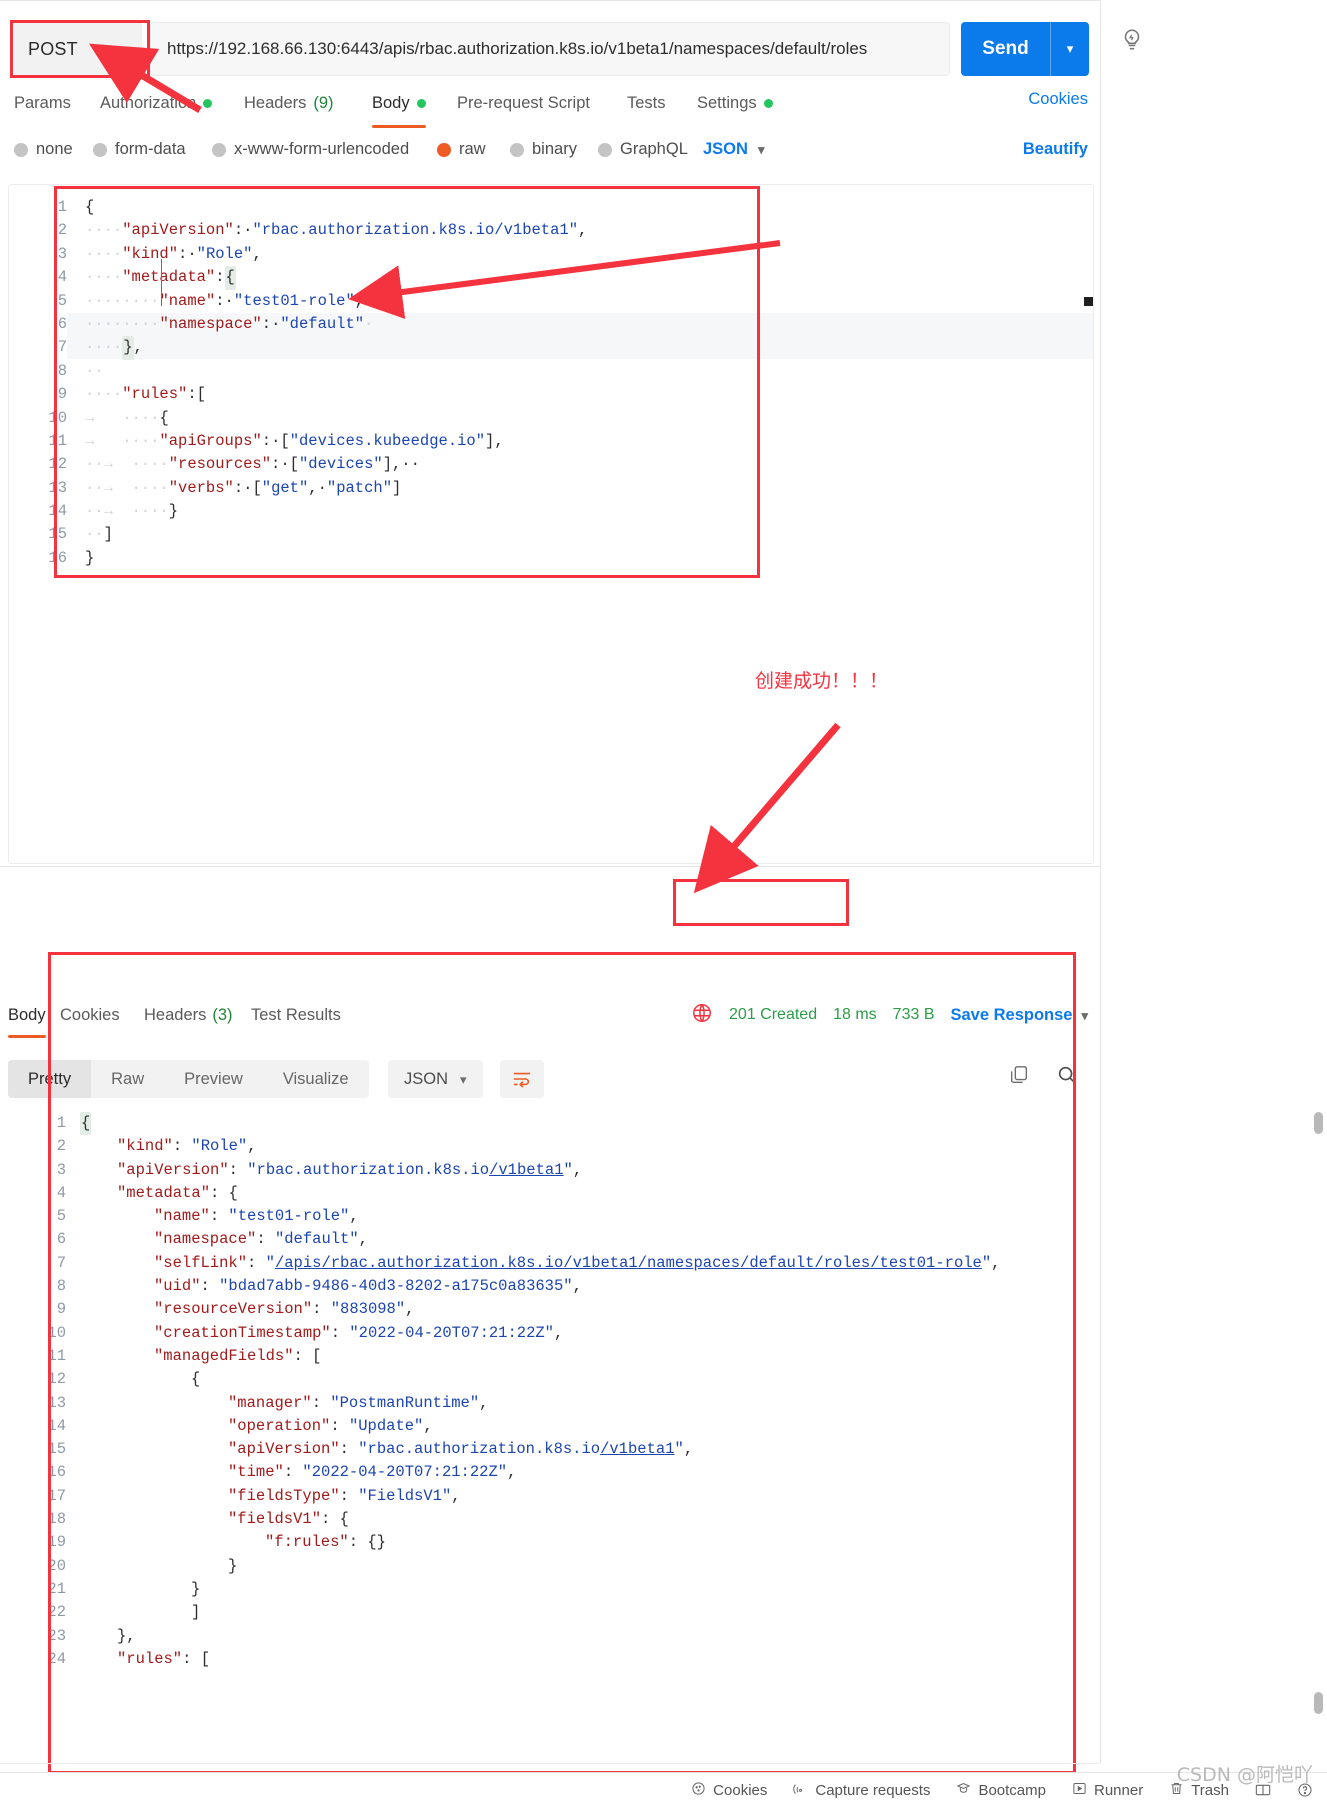  I want to click on status-bar-label: Capture requests, so click(873, 1790).